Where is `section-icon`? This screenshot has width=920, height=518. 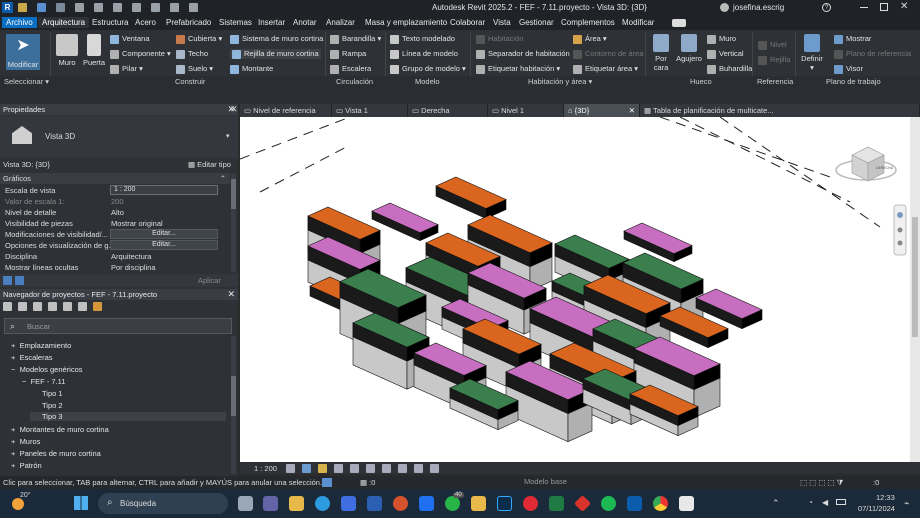 section-icon is located at coordinates (193, 7).